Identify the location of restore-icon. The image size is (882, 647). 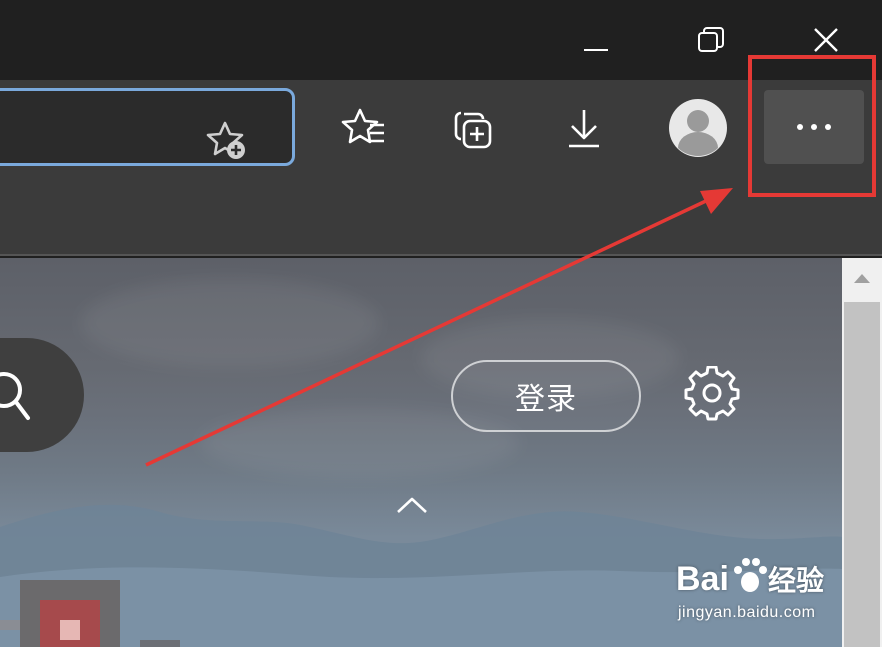
(711, 39).